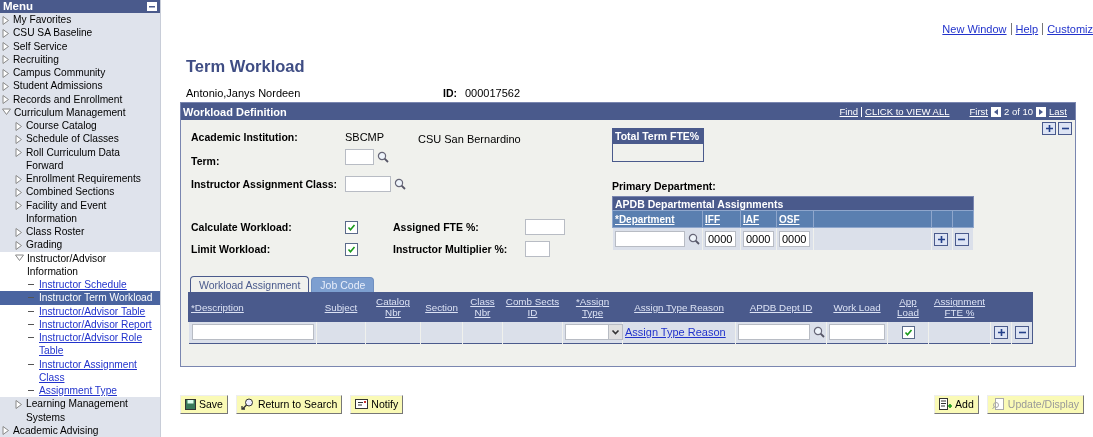 This screenshot has width=1093, height=437. I want to click on menu-link: Instructor/Advisor Table, so click(80, 311).